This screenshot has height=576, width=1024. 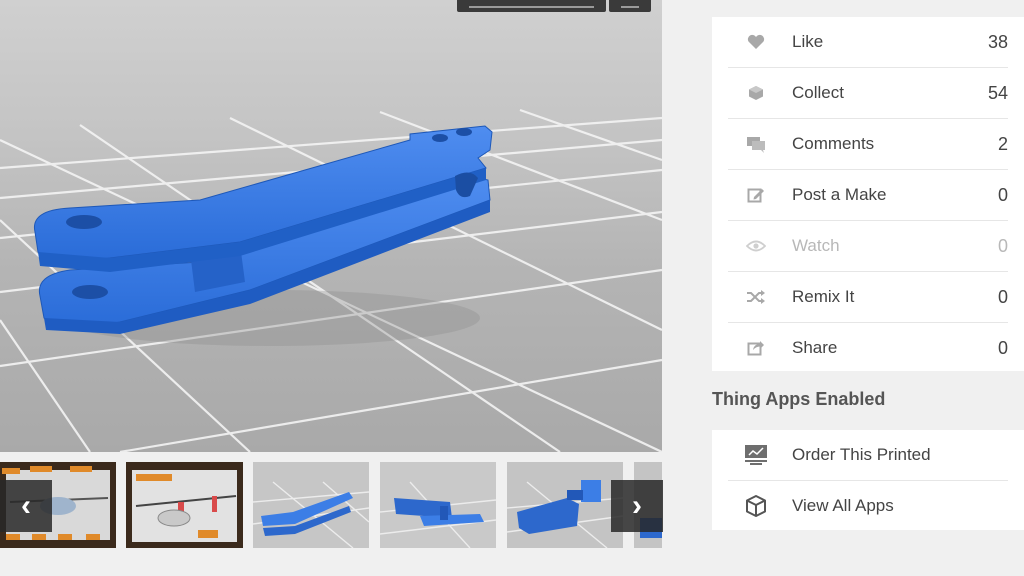 What do you see at coordinates (1002, 296) in the screenshot?
I see `remix-it-count: 0` at bounding box center [1002, 296].